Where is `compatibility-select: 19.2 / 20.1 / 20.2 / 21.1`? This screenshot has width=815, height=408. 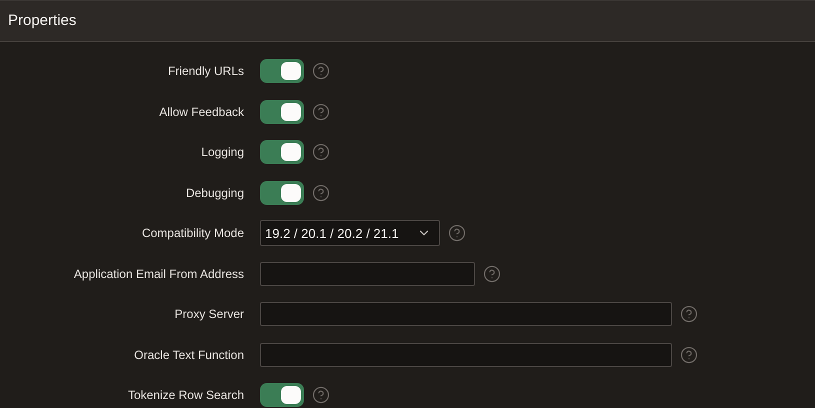 compatibility-select: 19.2 / 20.1 / 20.2 / 21.1 is located at coordinates (350, 233).